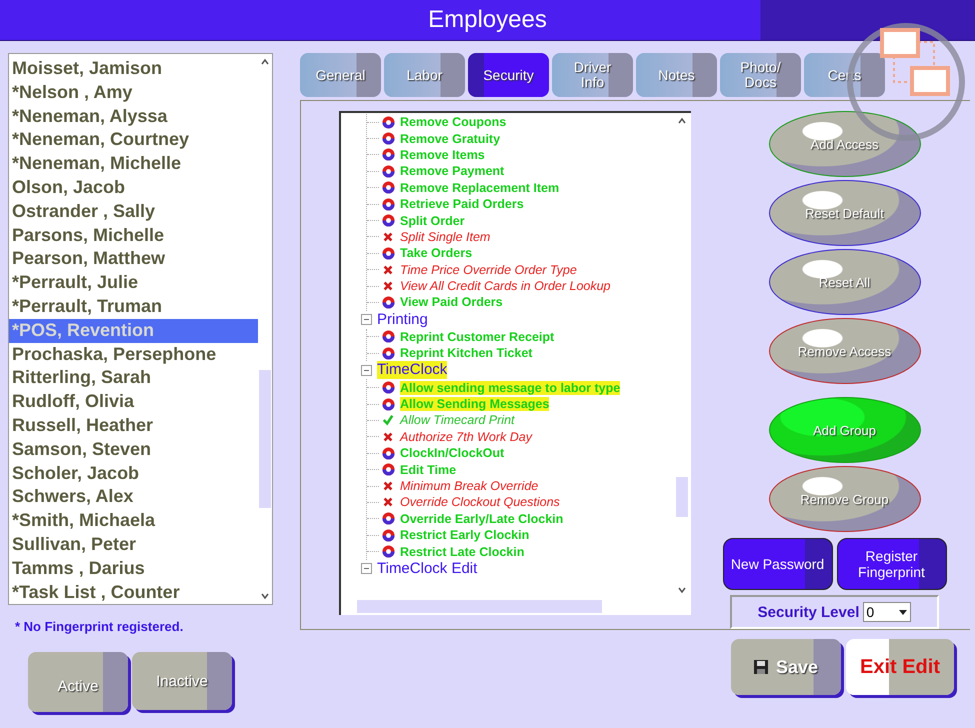 The width and height of the screenshot is (975, 728). What do you see at coordinates (133, 140) in the screenshot?
I see `employee-item: *Neneman, Courtney` at bounding box center [133, 140].